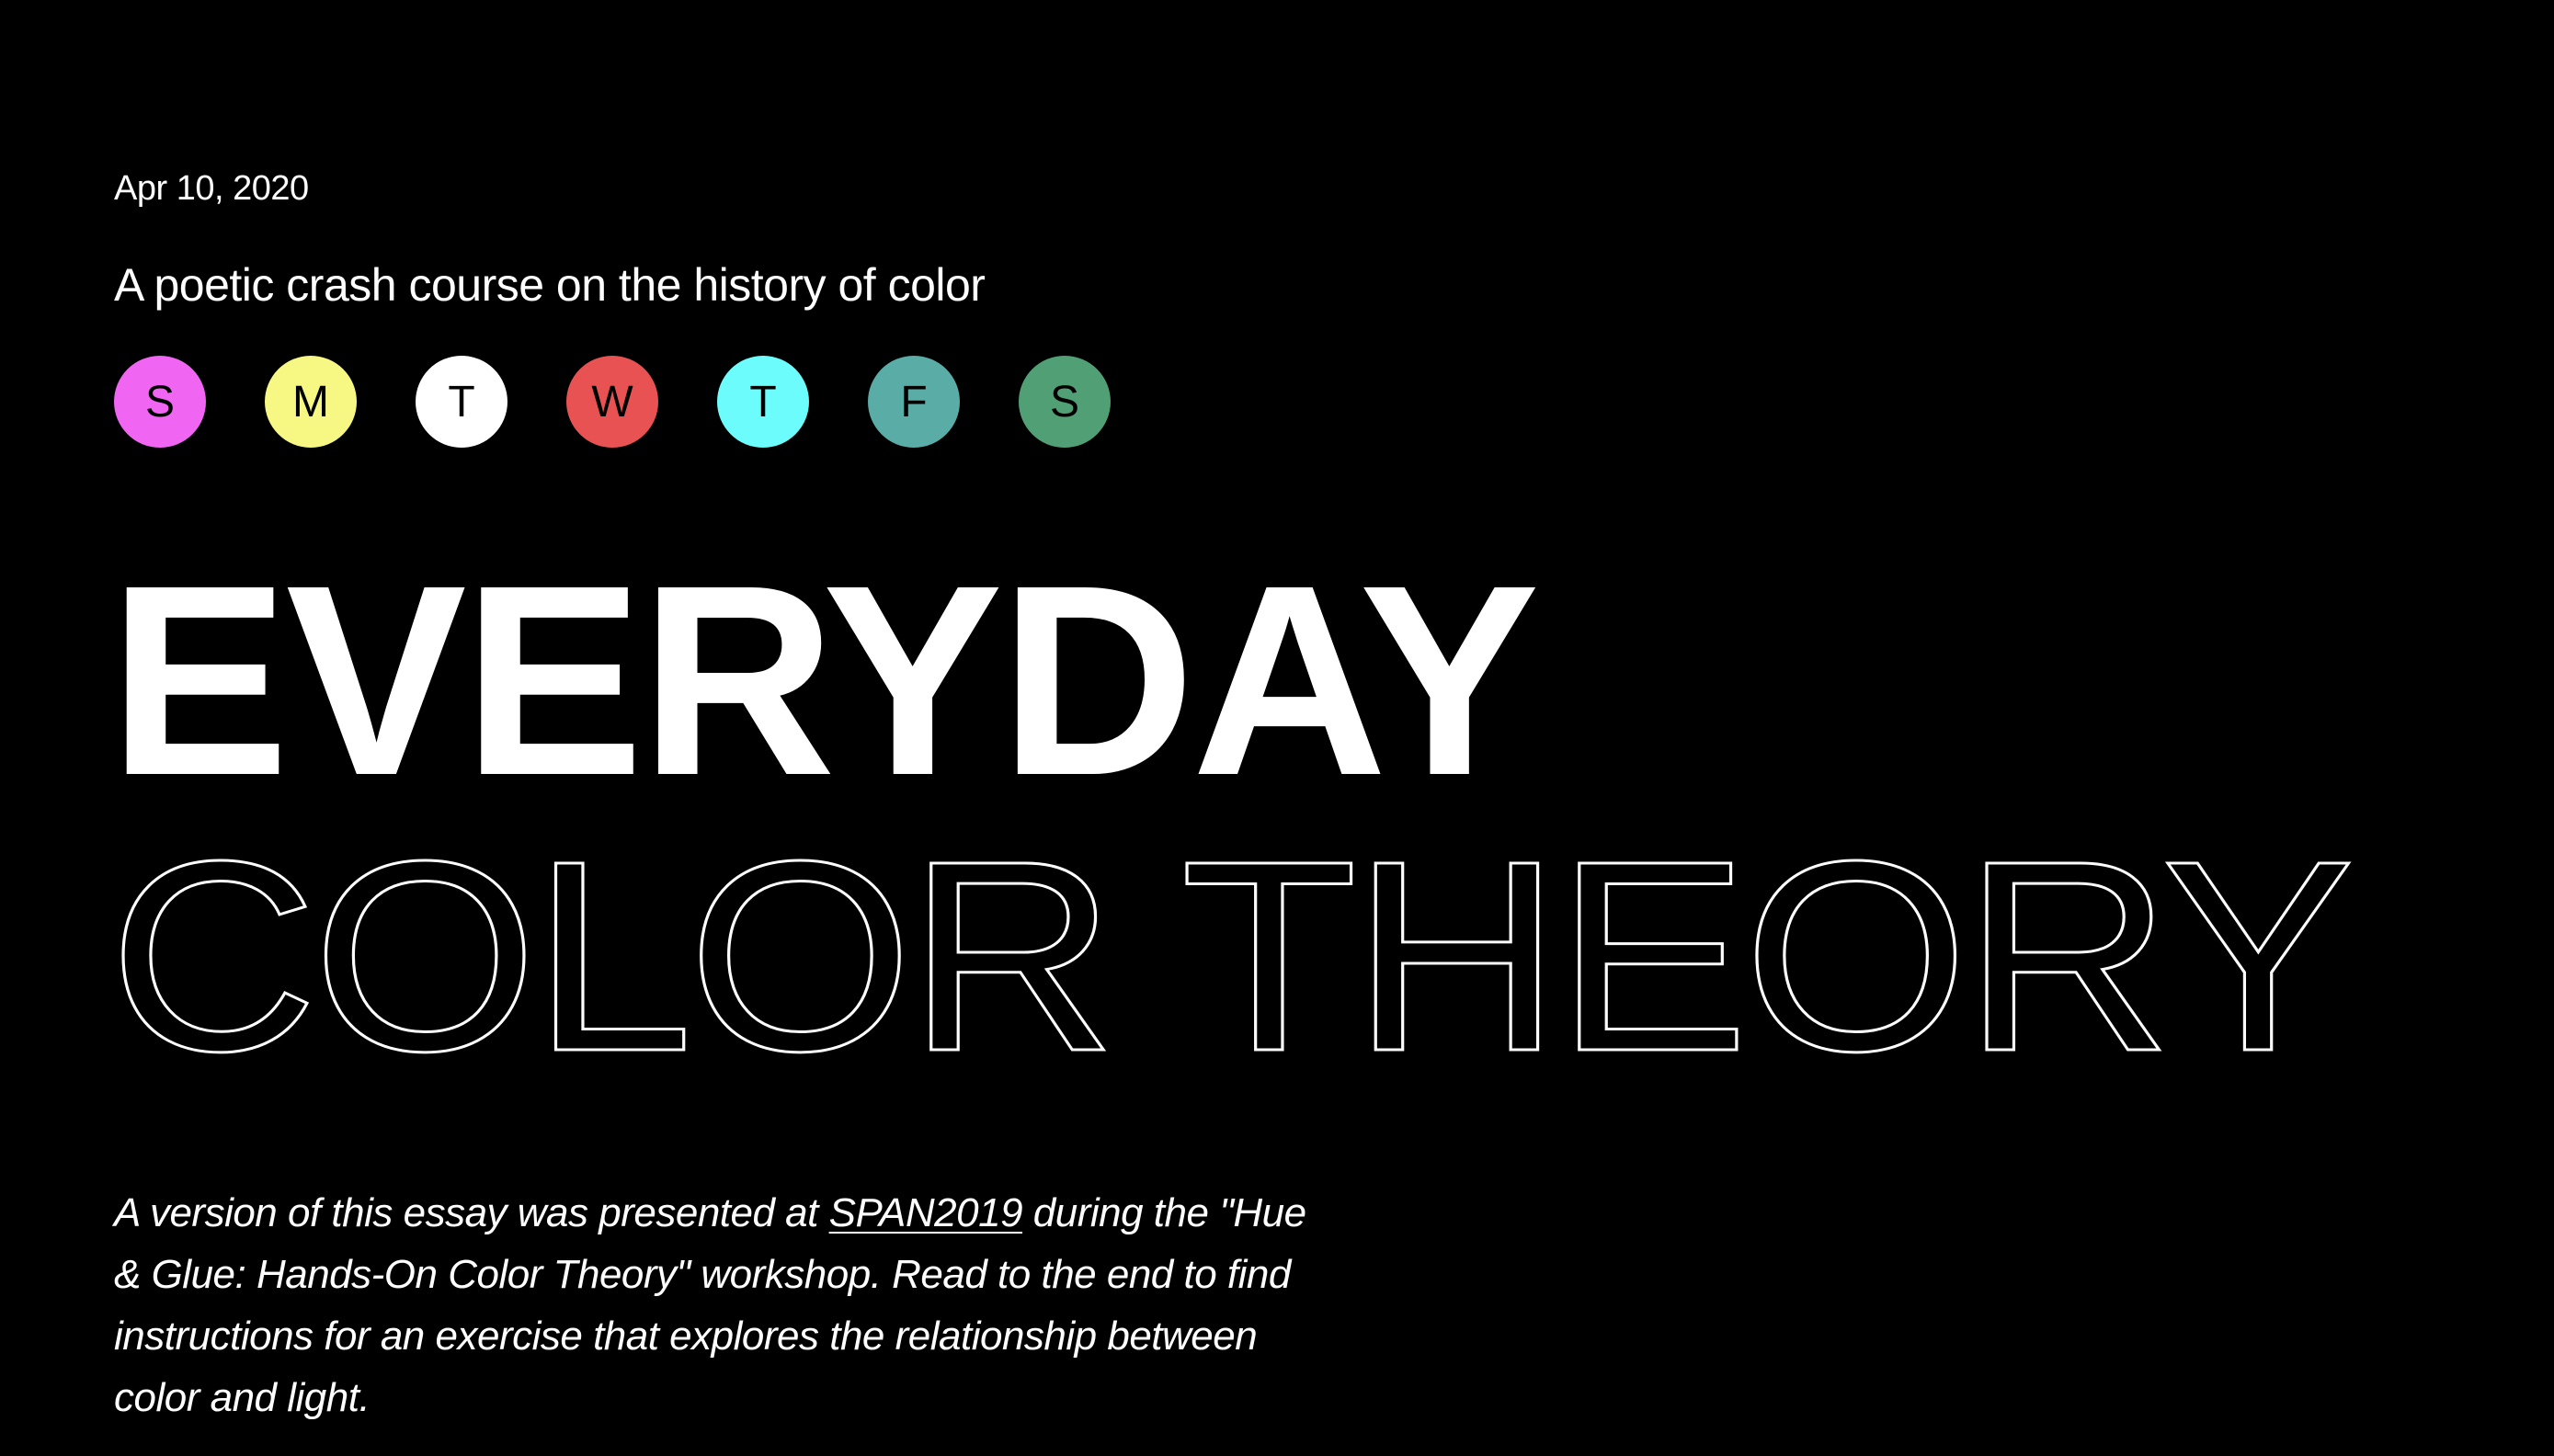 This screenshot has height=1456, width=2554. Describe the element at coordinates (1065, 402) in the screenshot. I see `day-circle-saturday: S` at that location.